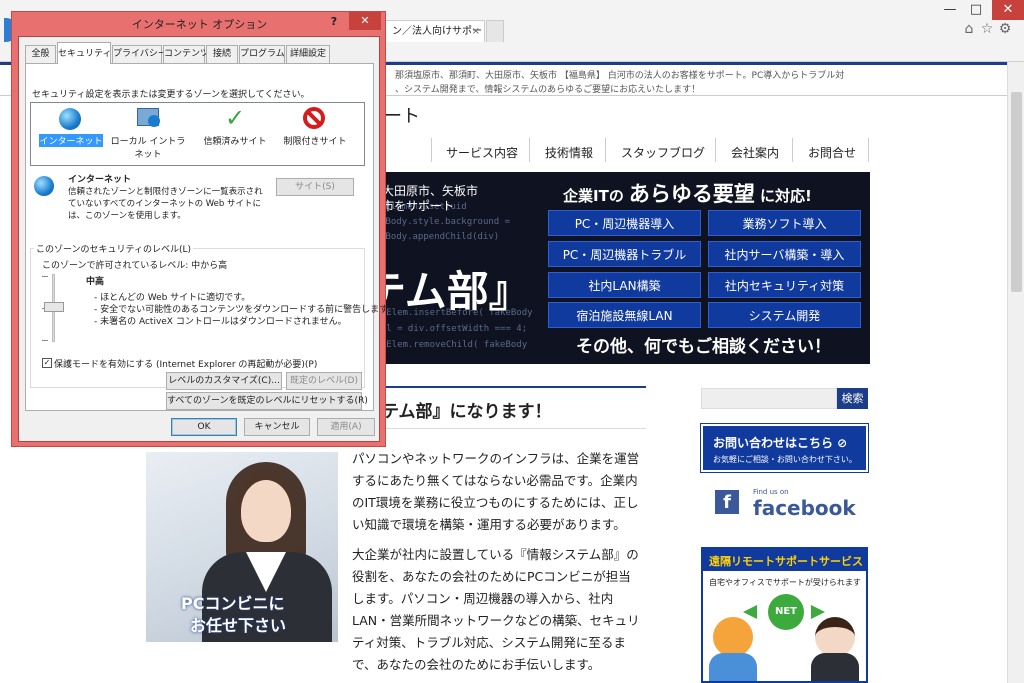 The width and height of the screenshot is (1024, 683). I want to click on zone-restricted-label: 制限付きサイト, so click(315, 142).